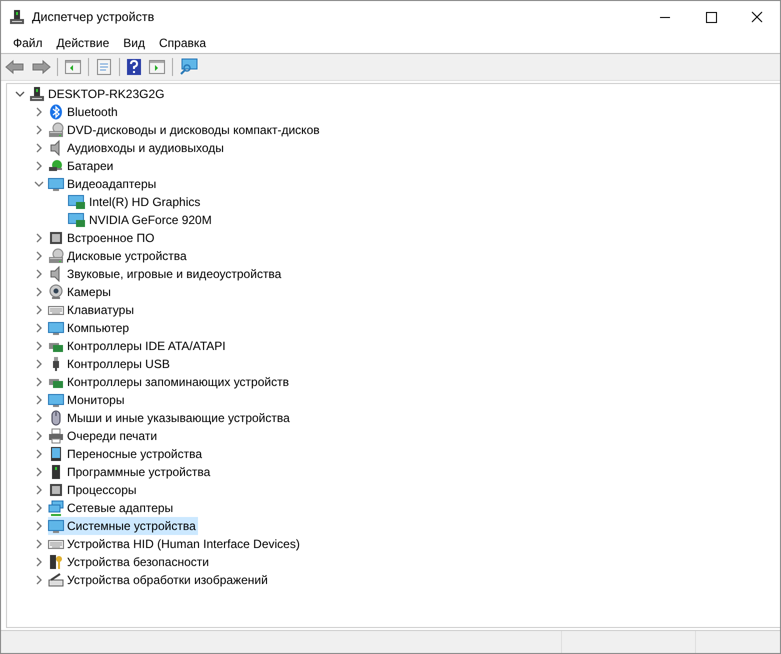 This screenshot has height=654, width=781. Describe the element at coordinates (102, 238) in the screenshot. I see `tree-item: Встроенное ПО` at that location.